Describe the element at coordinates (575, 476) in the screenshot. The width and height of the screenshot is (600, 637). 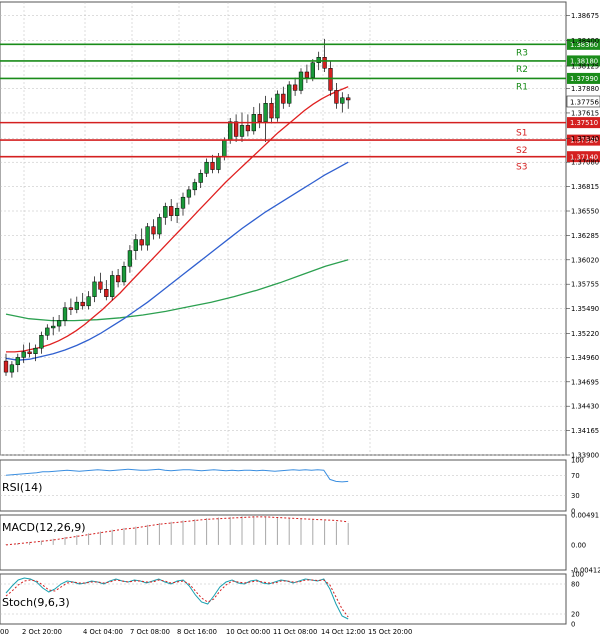
I see `rsi-tick-label: 70` at that location.